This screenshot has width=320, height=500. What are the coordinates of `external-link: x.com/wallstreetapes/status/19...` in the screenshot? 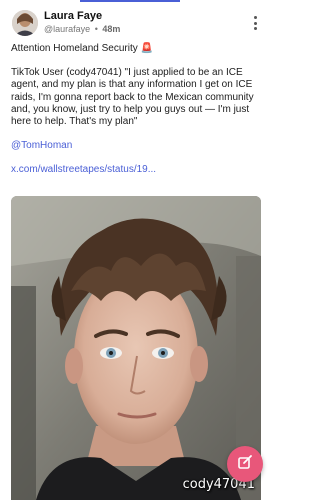 It's located at (137, 170).